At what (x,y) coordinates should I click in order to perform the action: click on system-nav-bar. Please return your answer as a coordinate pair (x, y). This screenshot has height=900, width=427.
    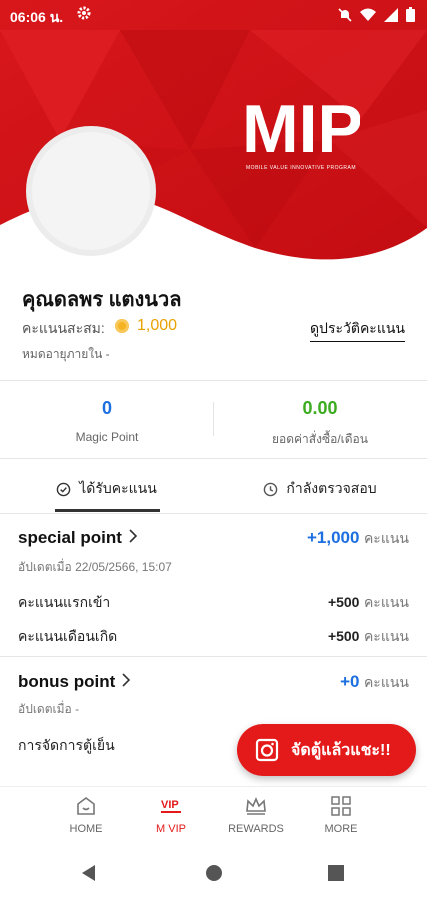
    Looking at the image, I should click on (213, 874).